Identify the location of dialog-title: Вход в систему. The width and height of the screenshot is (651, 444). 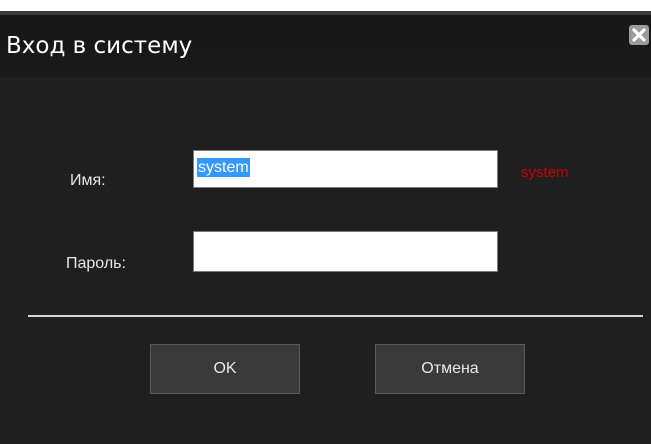
(99, 46).